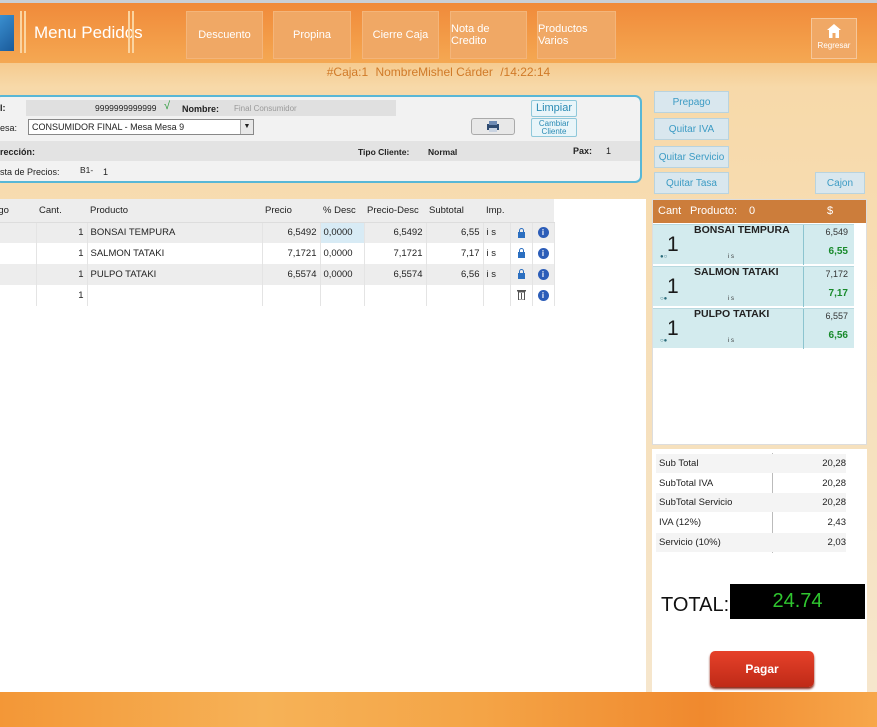 Image resolution: width=877 pixels, height=727 pixels. Describe the element at coordinates (291, 232) in the screenshot. I see `precio-cell: 6,5492` at that location.